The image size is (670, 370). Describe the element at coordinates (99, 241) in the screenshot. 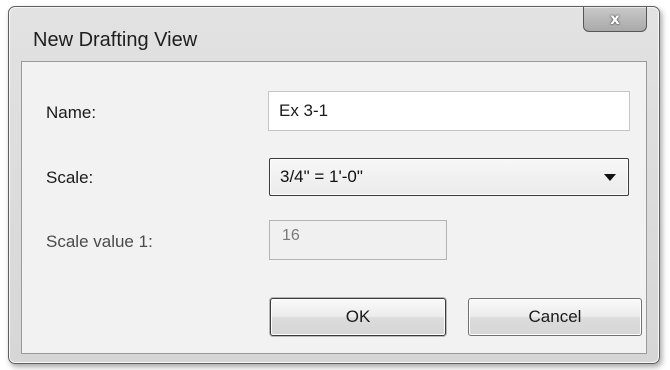

I see `scale-value-label: Scale value 1:` at that location.